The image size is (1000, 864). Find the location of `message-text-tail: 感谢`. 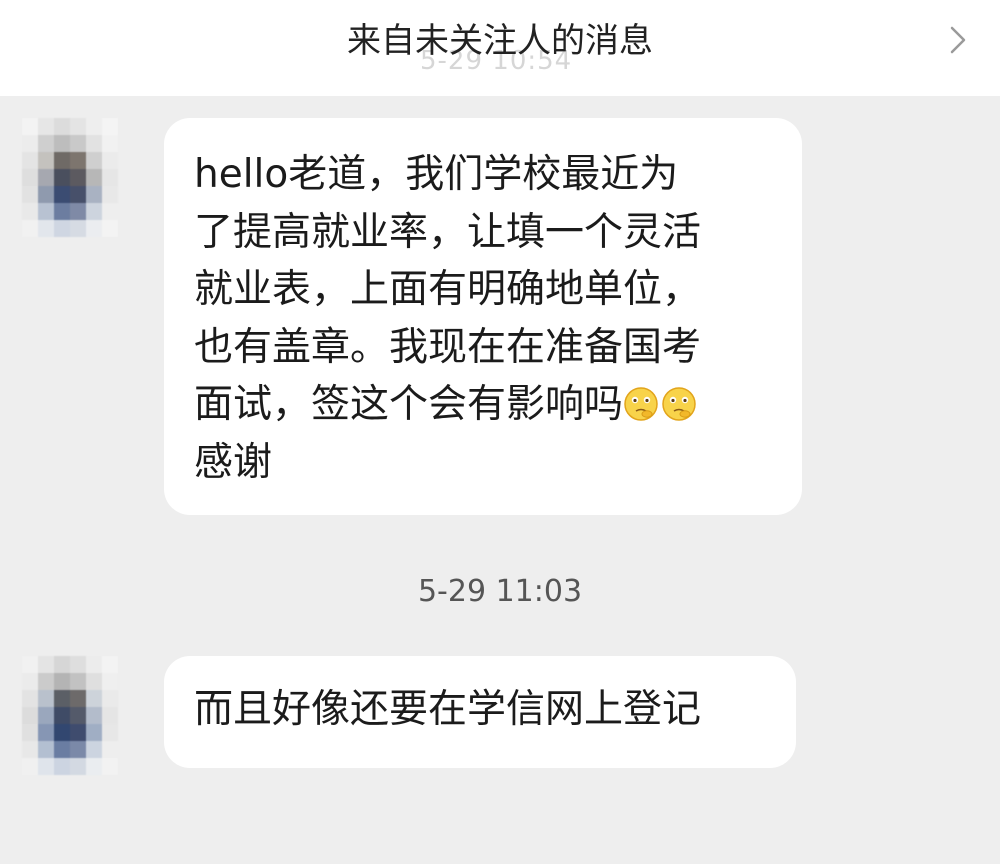

message-text-tail: 感谢 is located at coordinates (233, 462).